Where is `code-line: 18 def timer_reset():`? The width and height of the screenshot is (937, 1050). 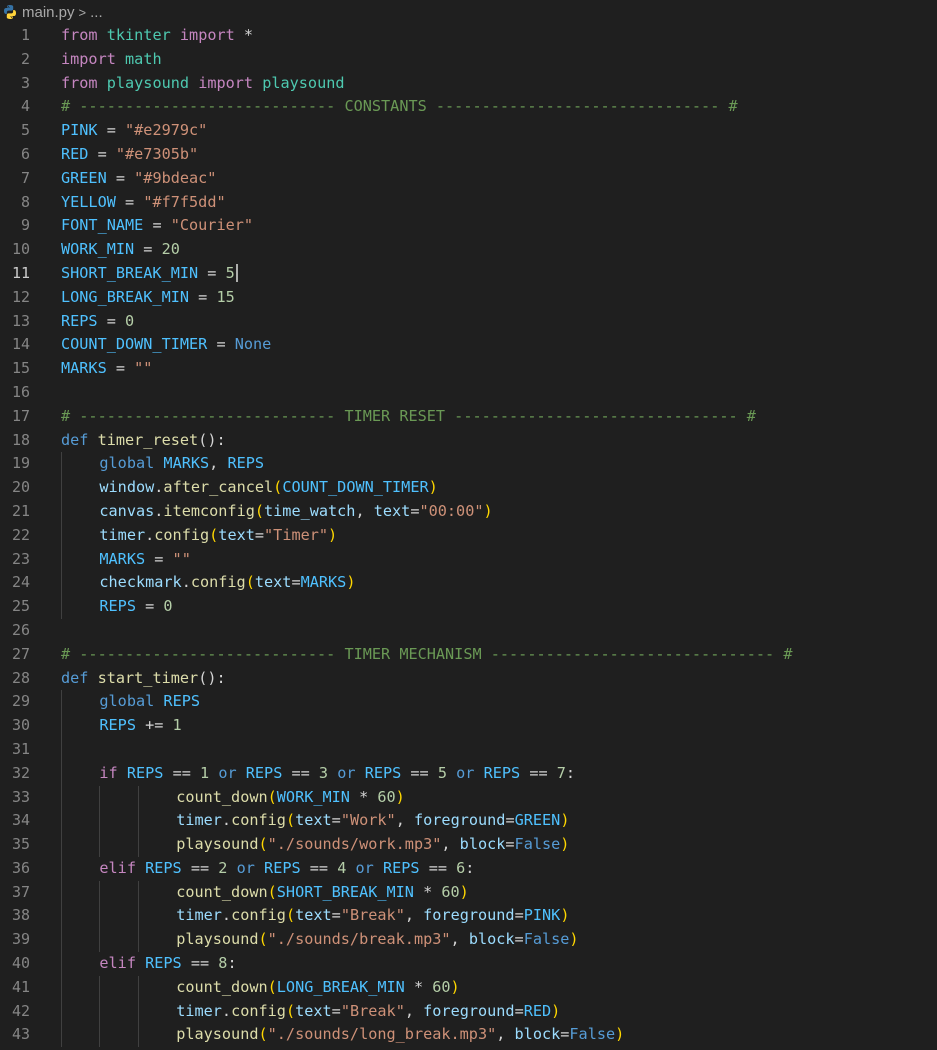 code-line: 18 def timer_reset(): is located at coordinates (468, 441).